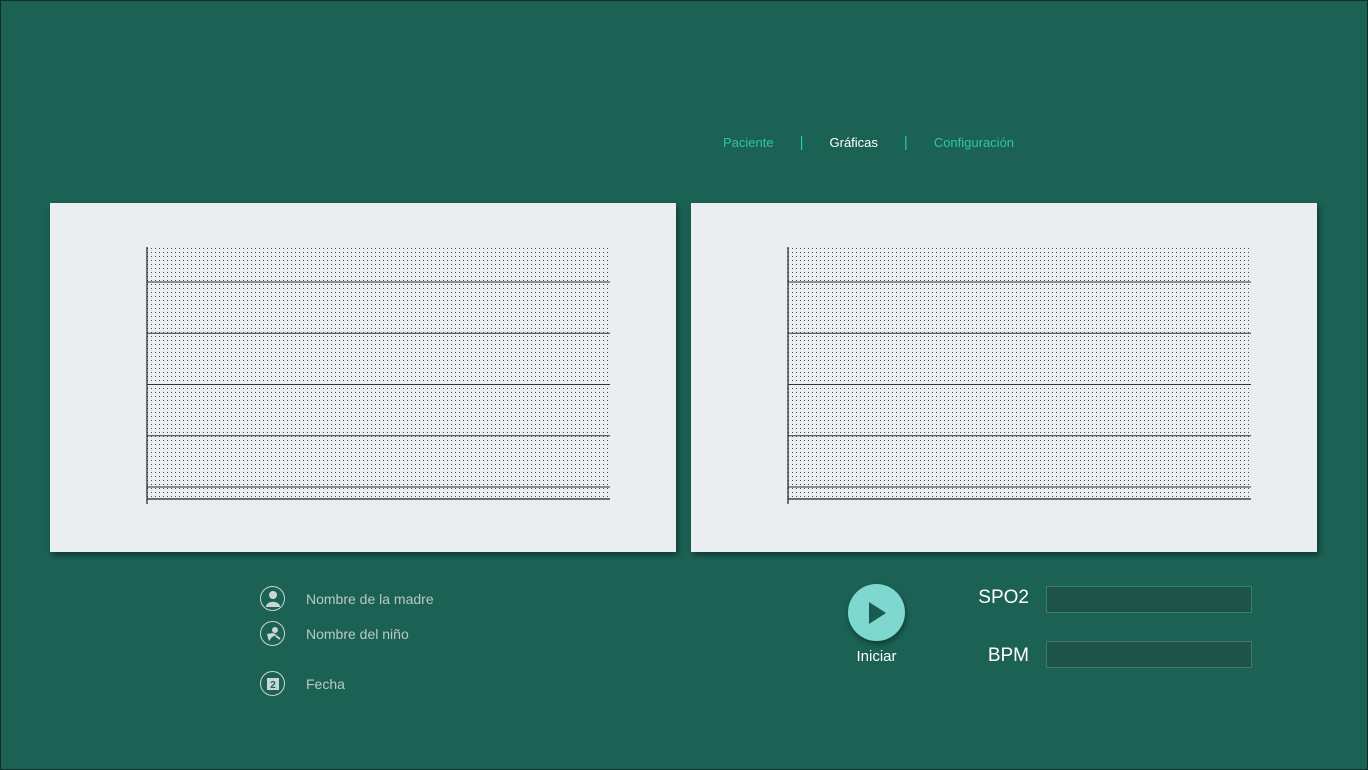 The width and height of the screenshot is (1368, 770). Describe the element at coordinates (748, 142) in the screenshot. I see `nav-tab-paciente: Paciente` at that location.